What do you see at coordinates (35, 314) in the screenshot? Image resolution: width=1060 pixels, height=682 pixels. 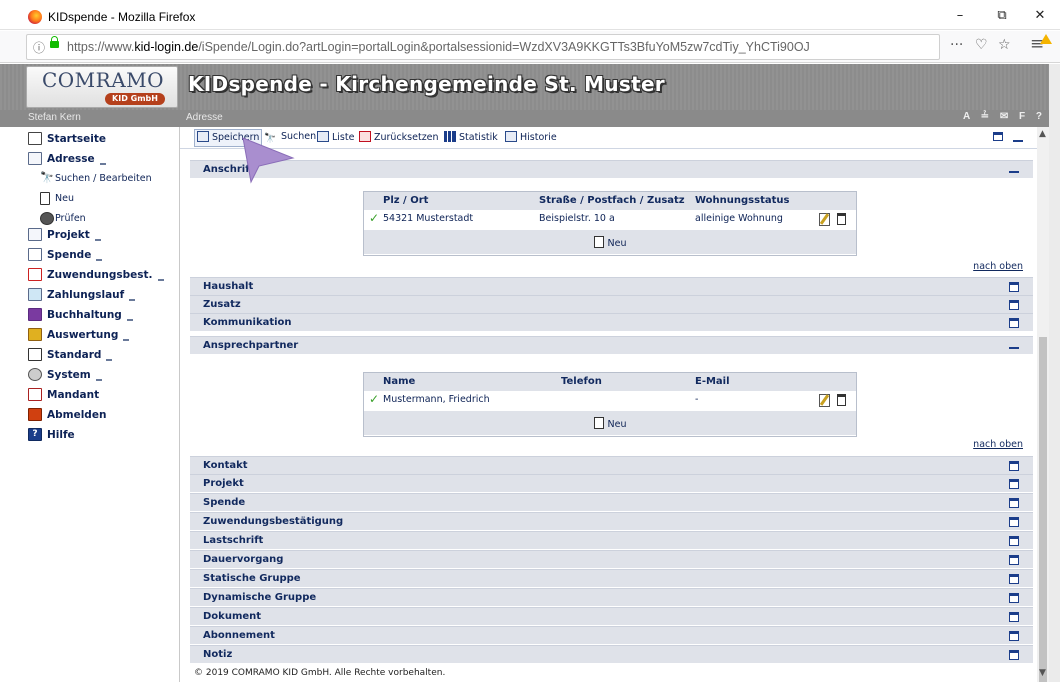 I see `accounting-book-icon` at bounding box center [35, 314].